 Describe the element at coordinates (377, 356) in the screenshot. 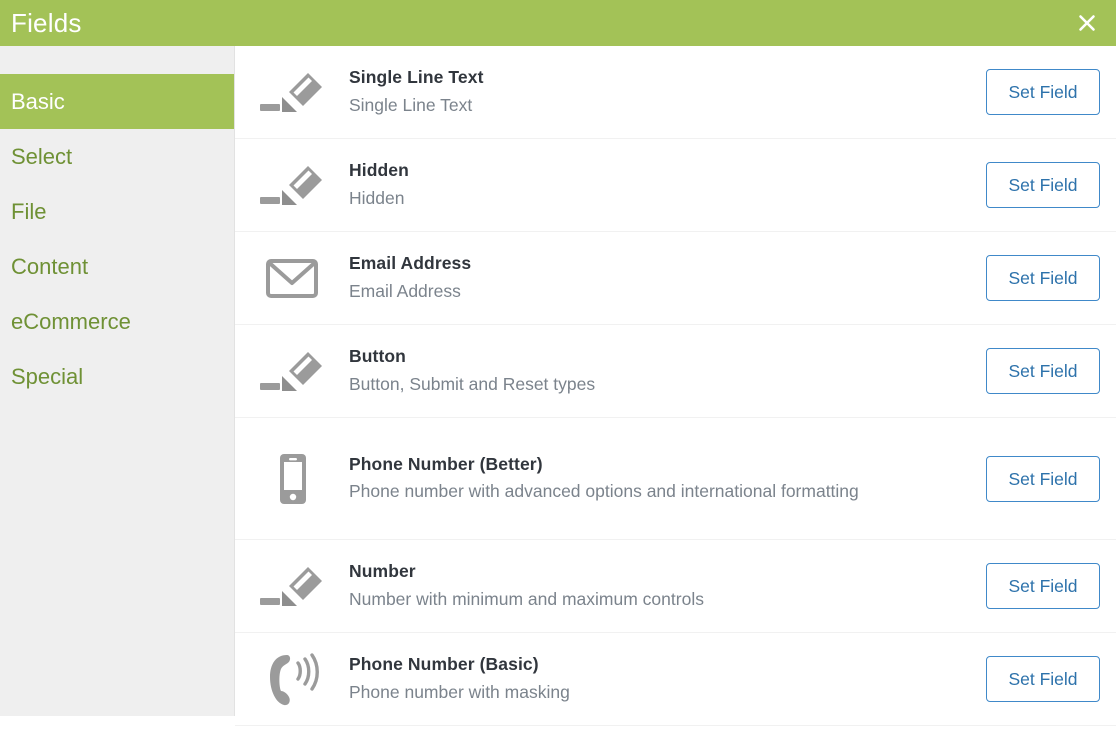

I see `field-name: Button` at that location.